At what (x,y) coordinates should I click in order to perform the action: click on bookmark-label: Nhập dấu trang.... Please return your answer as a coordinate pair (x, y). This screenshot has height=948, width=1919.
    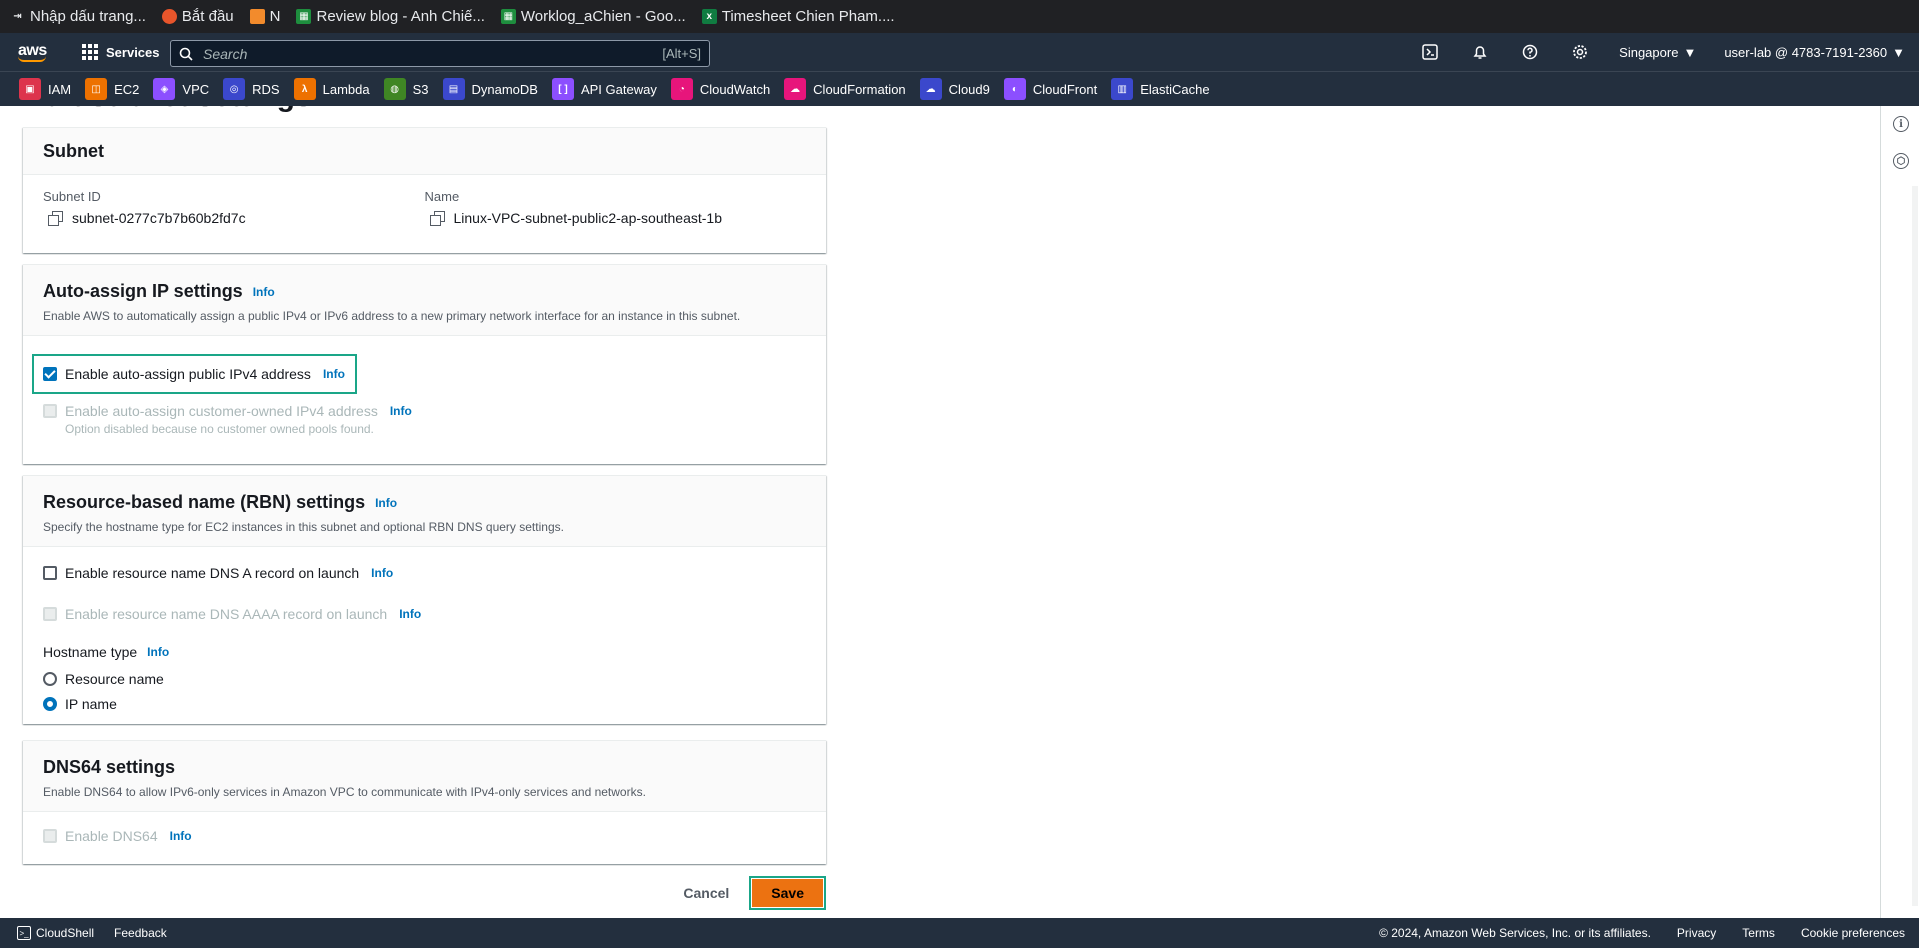
    Looking at the image, I should click on (88, 16).